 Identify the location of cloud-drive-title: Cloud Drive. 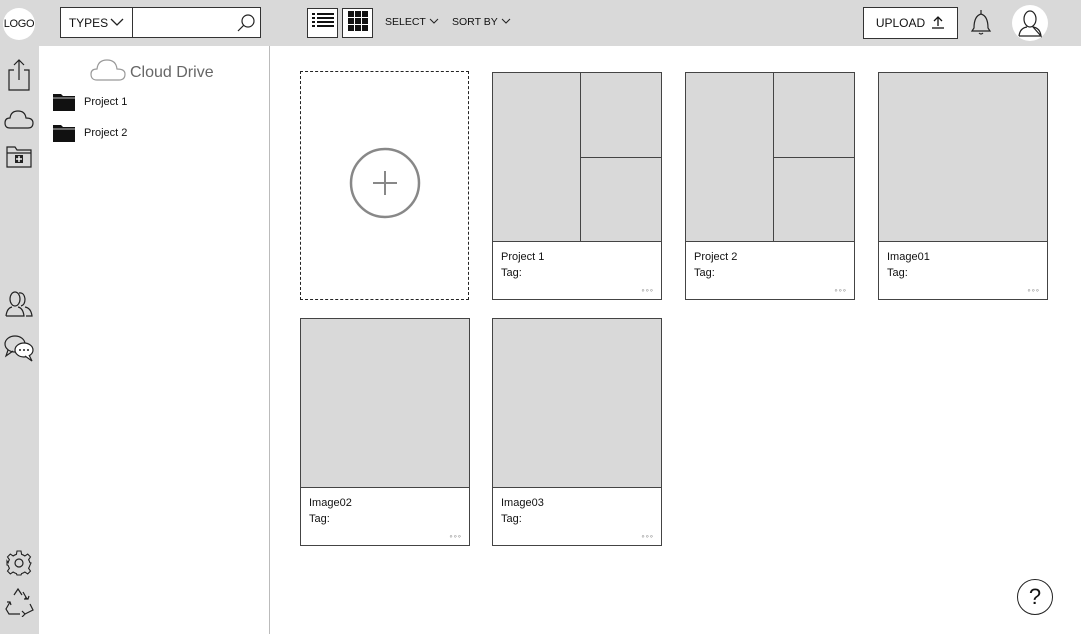
(152, 72).